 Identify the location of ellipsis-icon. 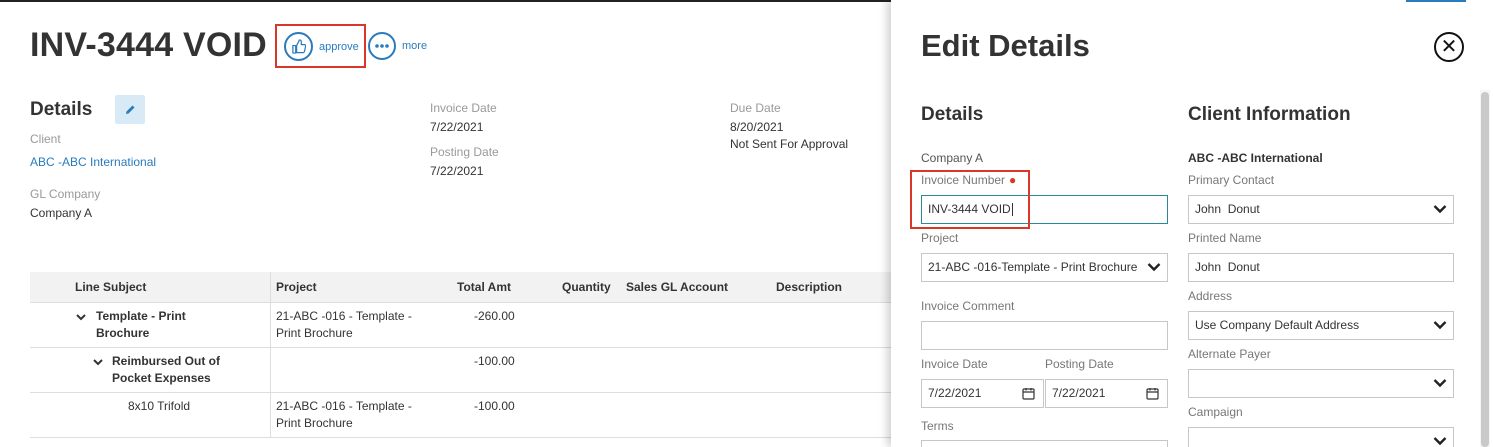
(382, 46).